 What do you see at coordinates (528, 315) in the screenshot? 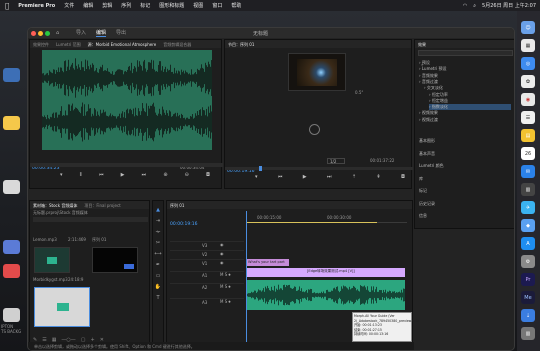
I see `downloads-icon: ⇣` at bounding box center [528, 315].